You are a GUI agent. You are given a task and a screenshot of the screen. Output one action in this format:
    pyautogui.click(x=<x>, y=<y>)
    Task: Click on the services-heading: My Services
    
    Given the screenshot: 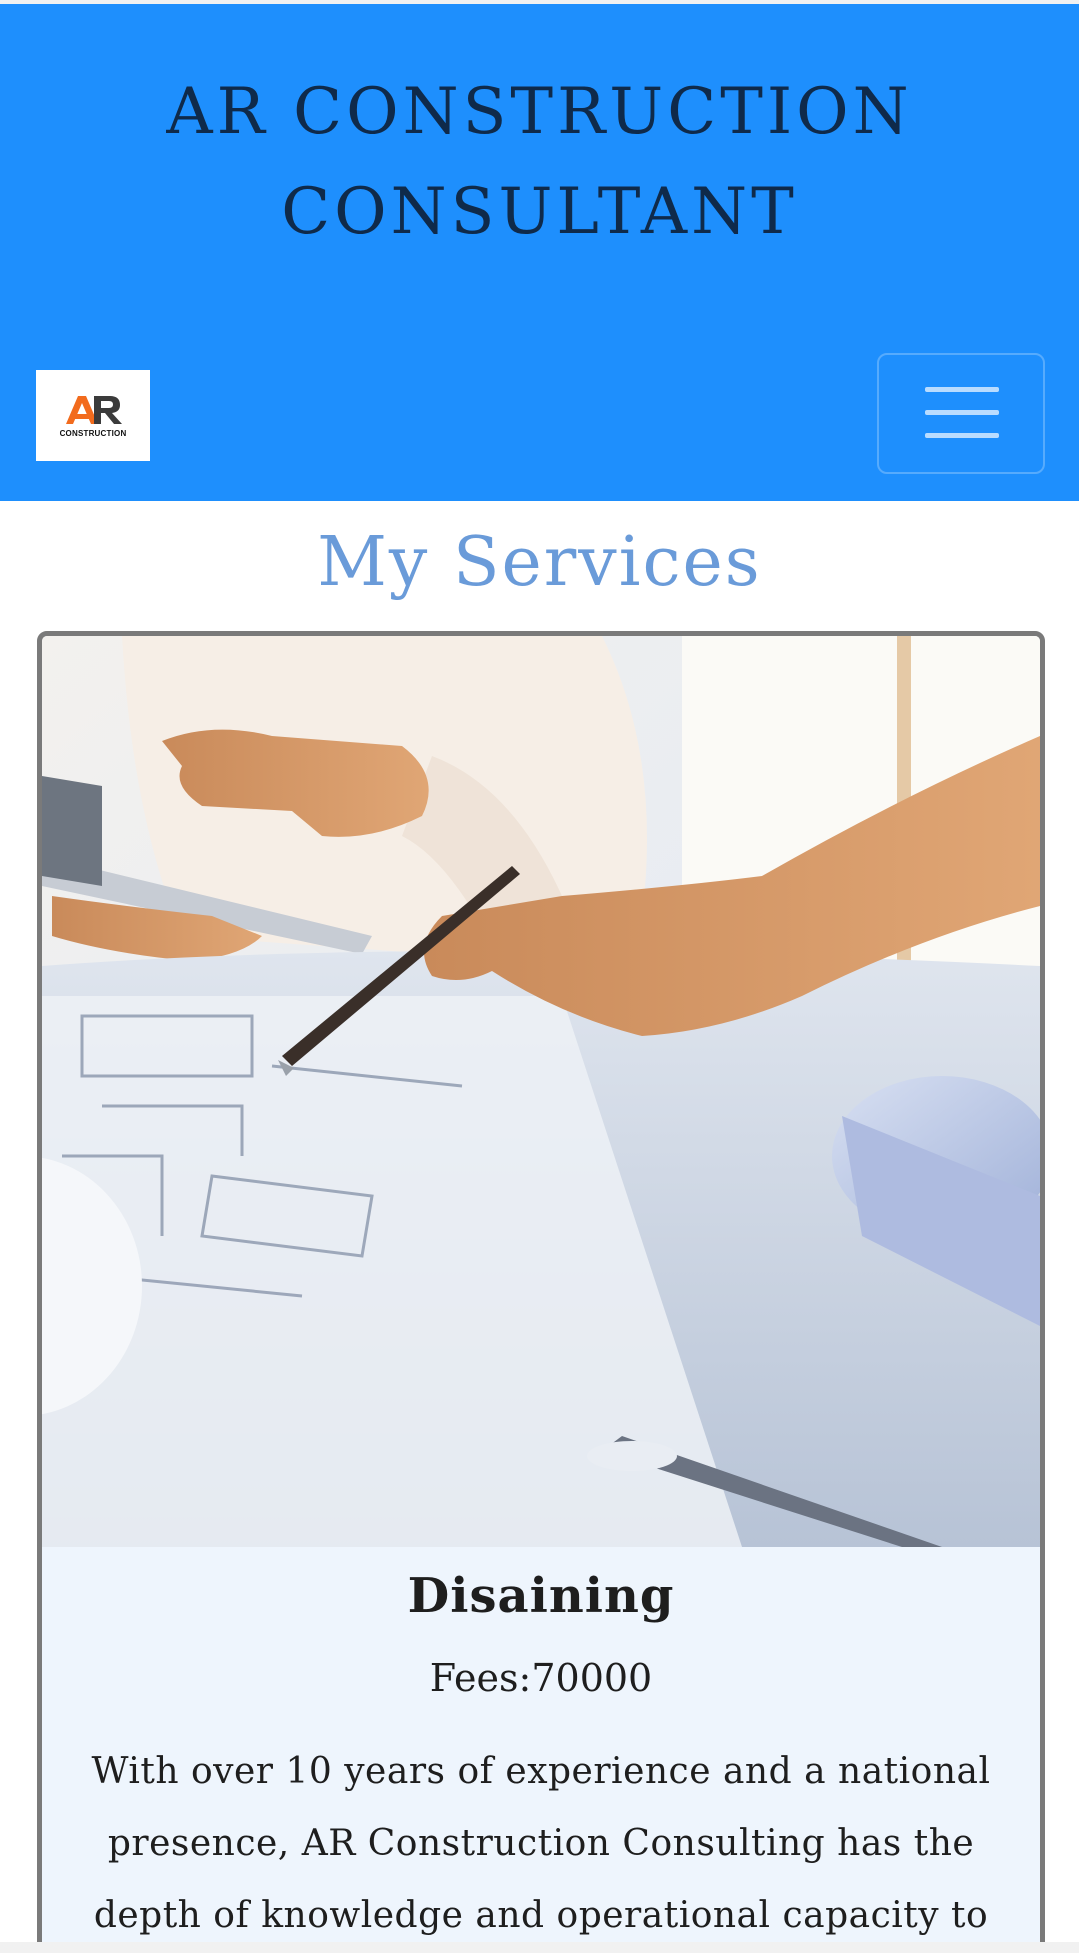 What is the action you would take?
    pyautogui.click(x=539, y=562)
    